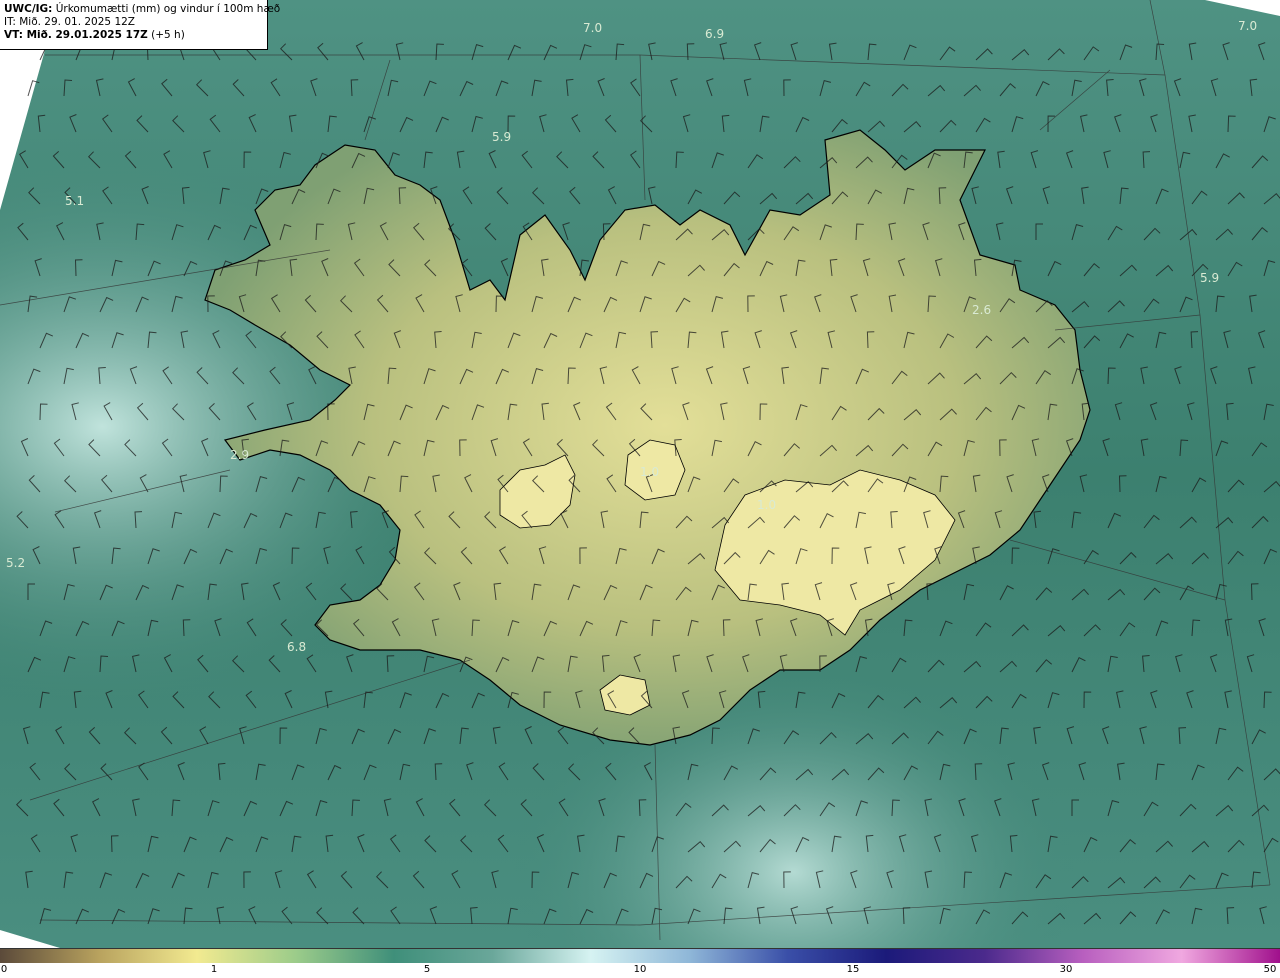  I want to click on colorbar: 0 1 5 10 15 30 50, so click(640, 963).